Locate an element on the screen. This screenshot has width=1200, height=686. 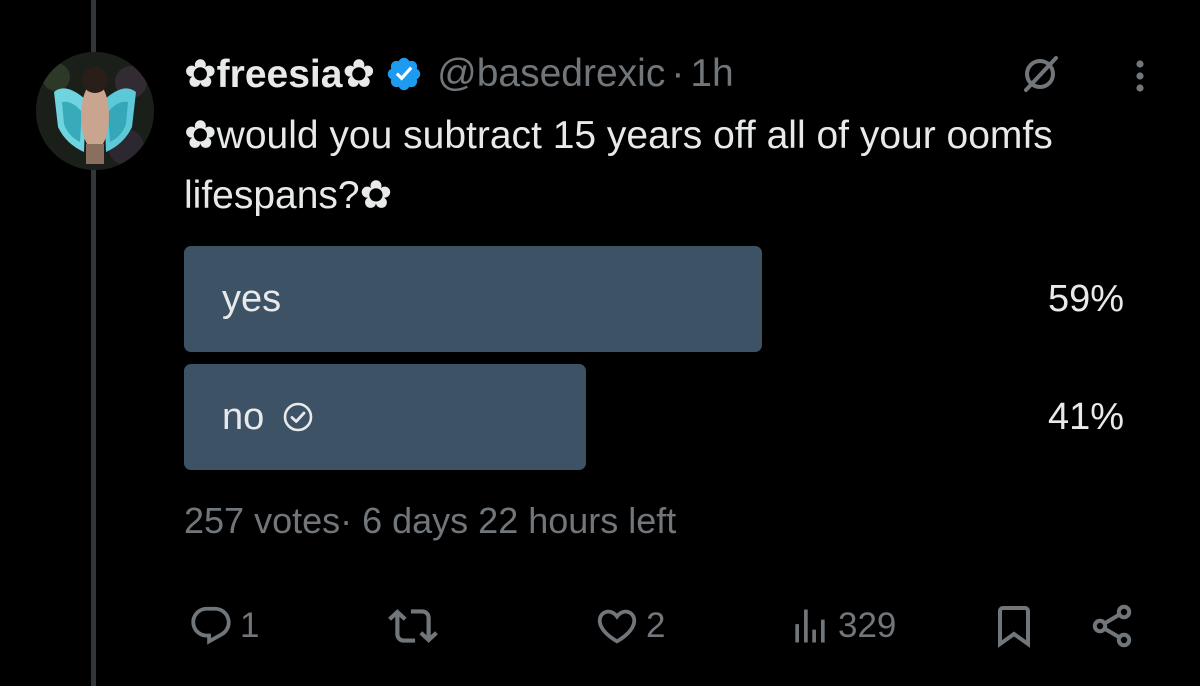
views-button: 329 is located at coordinates (842, 626).